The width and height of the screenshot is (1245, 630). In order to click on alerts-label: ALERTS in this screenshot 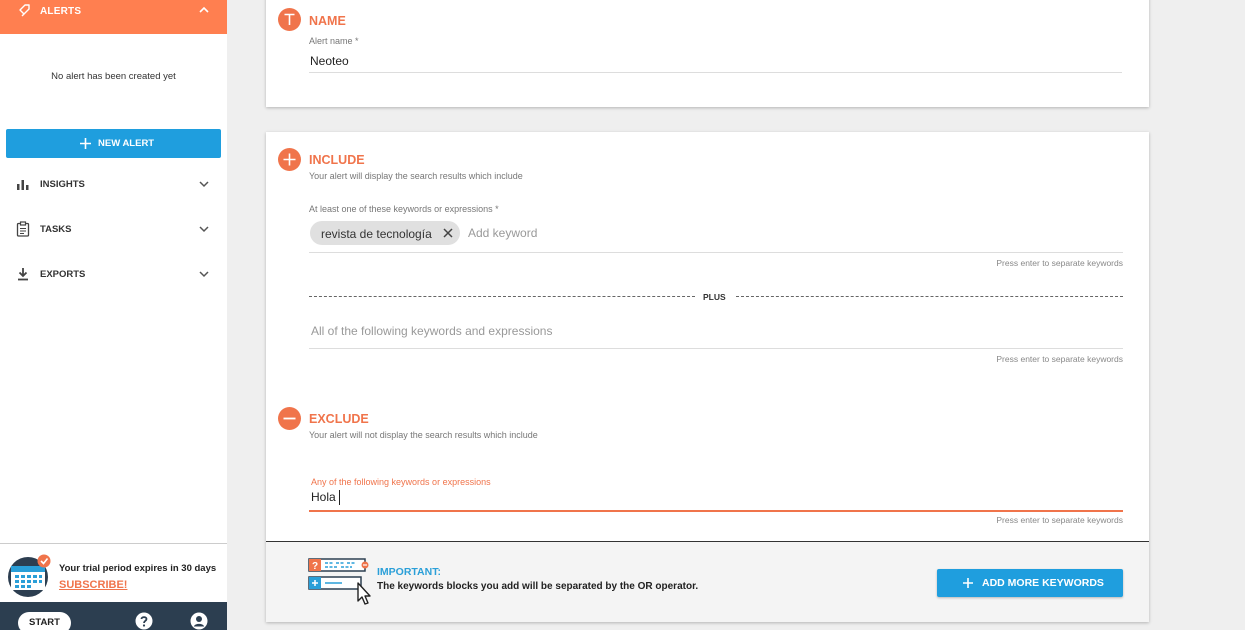, I will do `click(61, 11)`.